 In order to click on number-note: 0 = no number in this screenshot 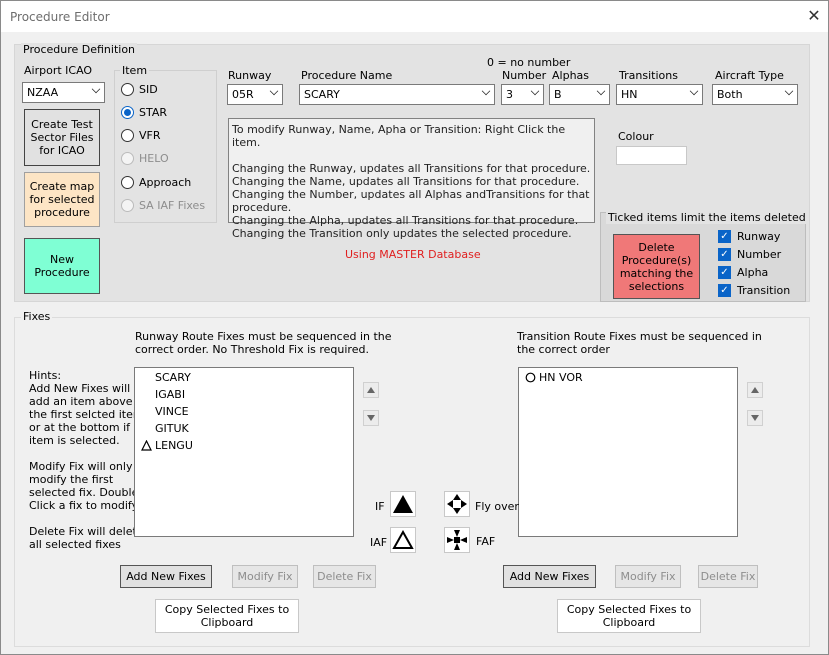, I will do `click(529, 62)`.